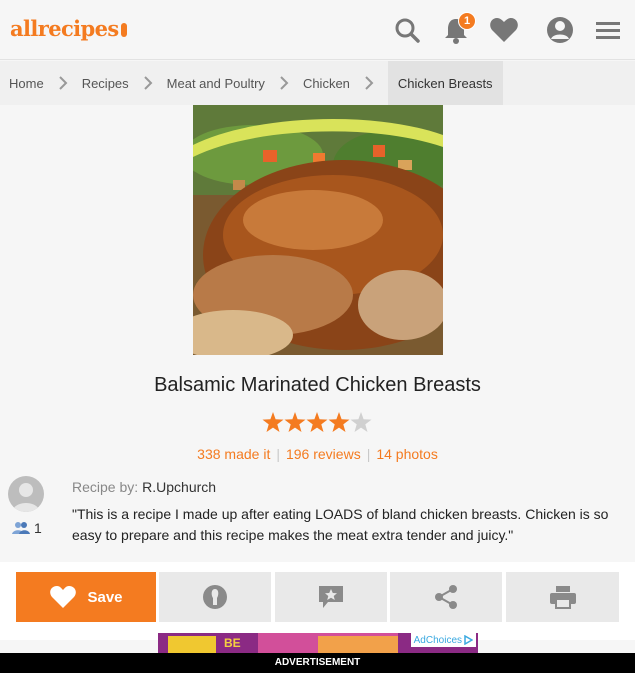  What do you see at coordinates (86, 597) in the screenshot?
I see `save-button: Save` at bounding box center [86, 597].